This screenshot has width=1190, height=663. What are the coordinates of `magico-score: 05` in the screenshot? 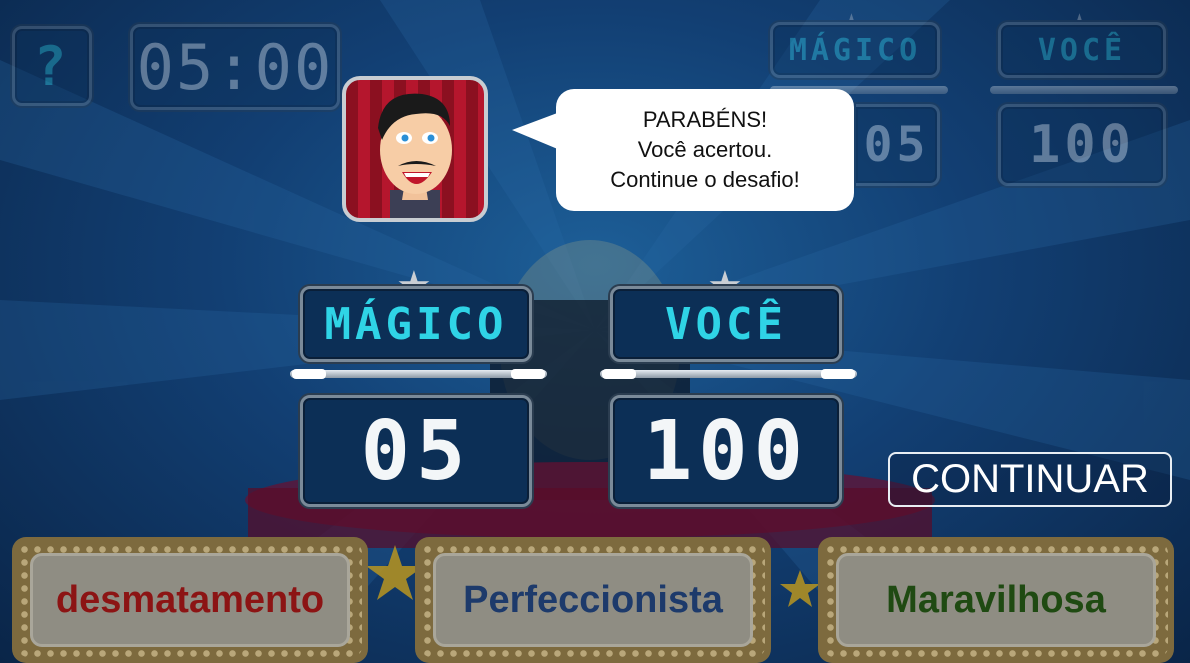 It's located at (416, 451).